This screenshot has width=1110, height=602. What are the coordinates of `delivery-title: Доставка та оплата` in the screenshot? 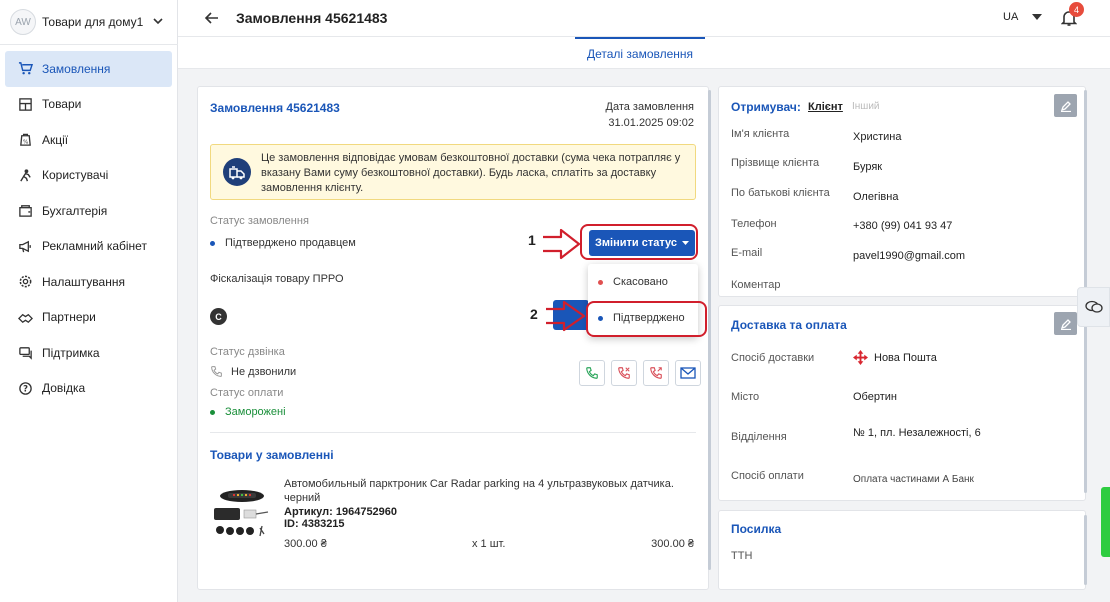 It's located at (789, 325).